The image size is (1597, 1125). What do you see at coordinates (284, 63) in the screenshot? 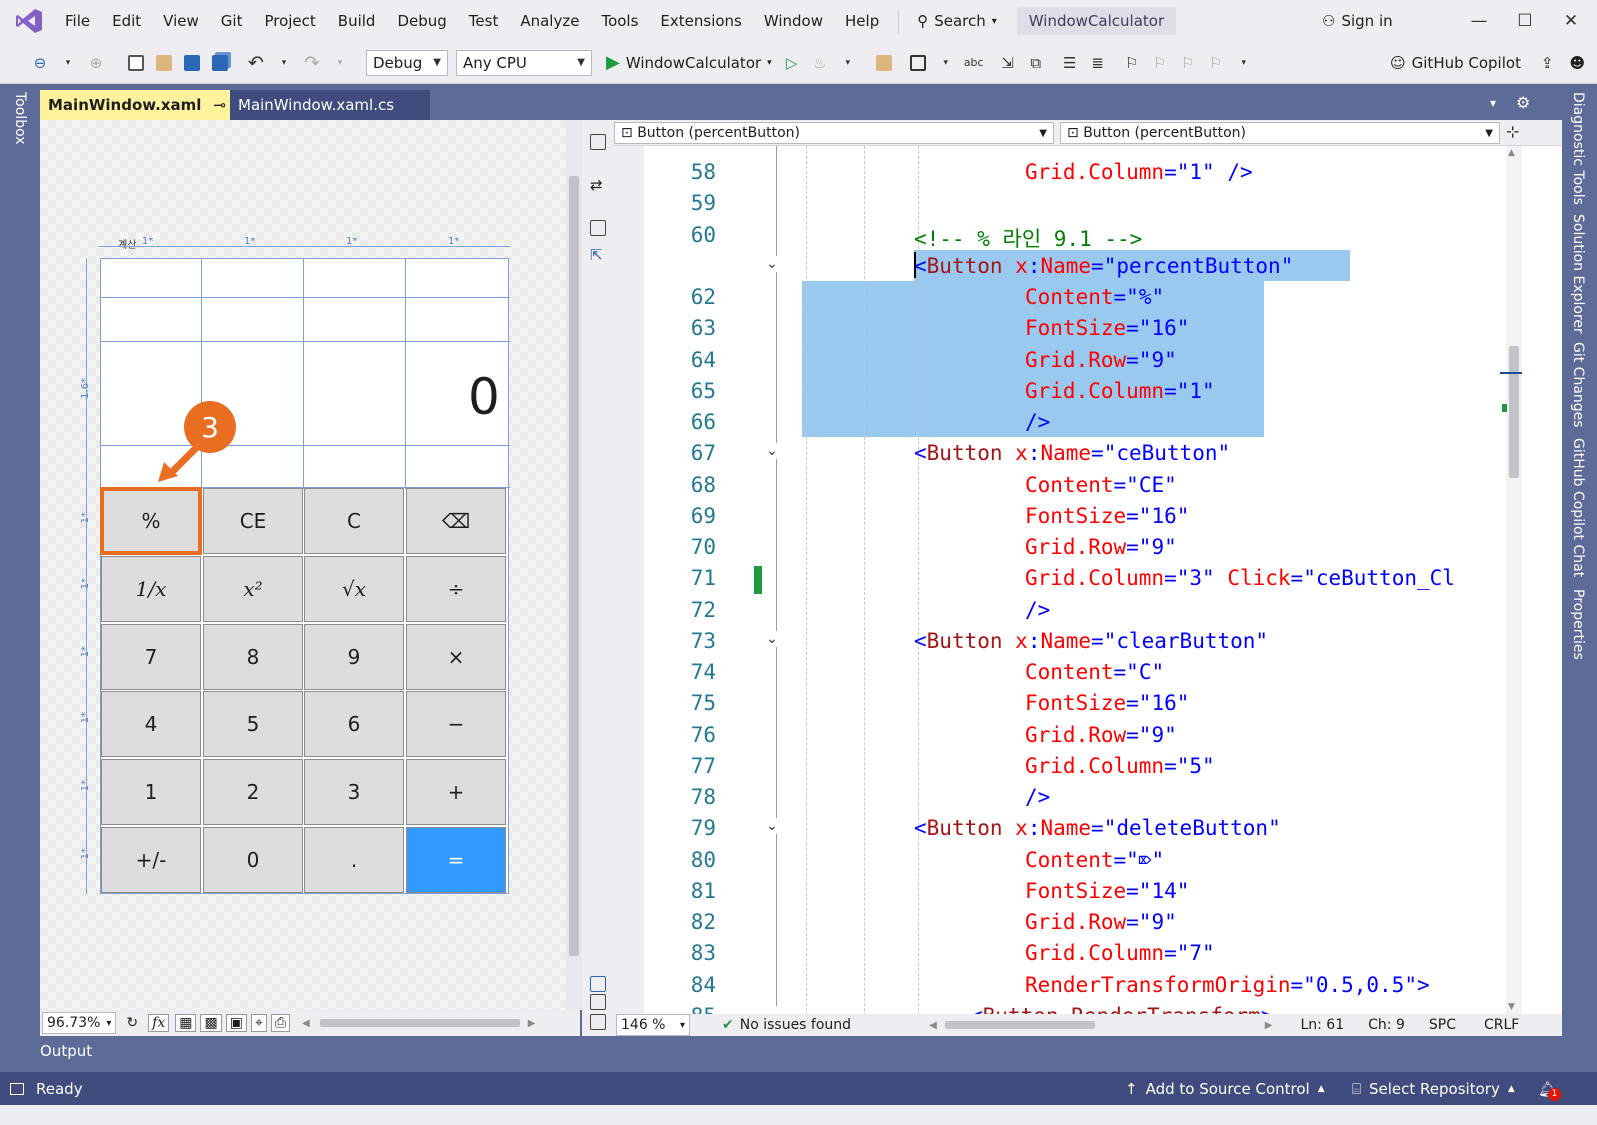
I see `undo-dropdown: ▾` at bounding box center [284, 63].